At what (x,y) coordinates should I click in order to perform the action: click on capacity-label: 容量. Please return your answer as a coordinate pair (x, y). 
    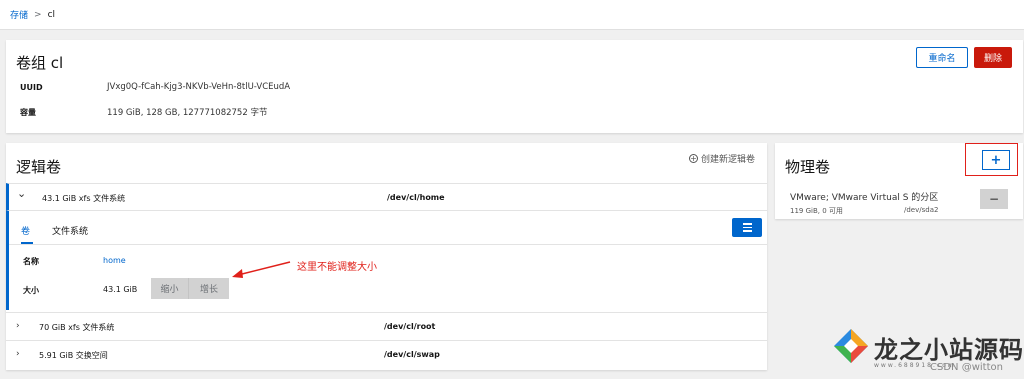
    Looking at the image, I should click on (28, 112).